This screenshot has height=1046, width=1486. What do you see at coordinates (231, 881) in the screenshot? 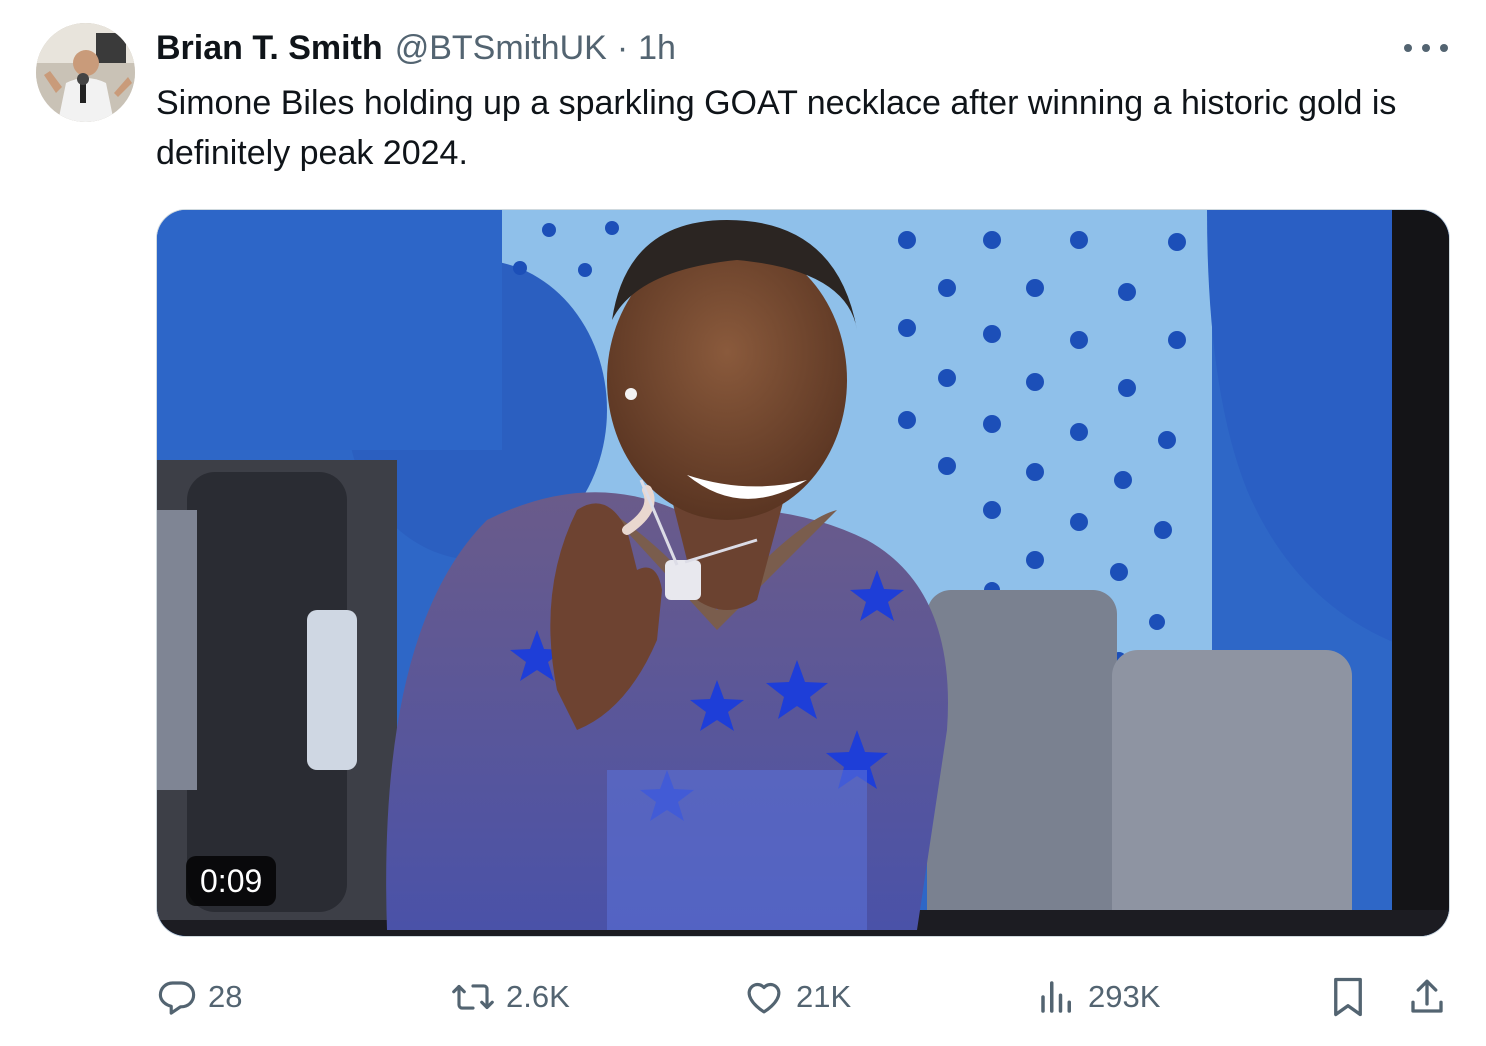
I see `video-duration-badge: 0:09` at bounding box center [231, 881].